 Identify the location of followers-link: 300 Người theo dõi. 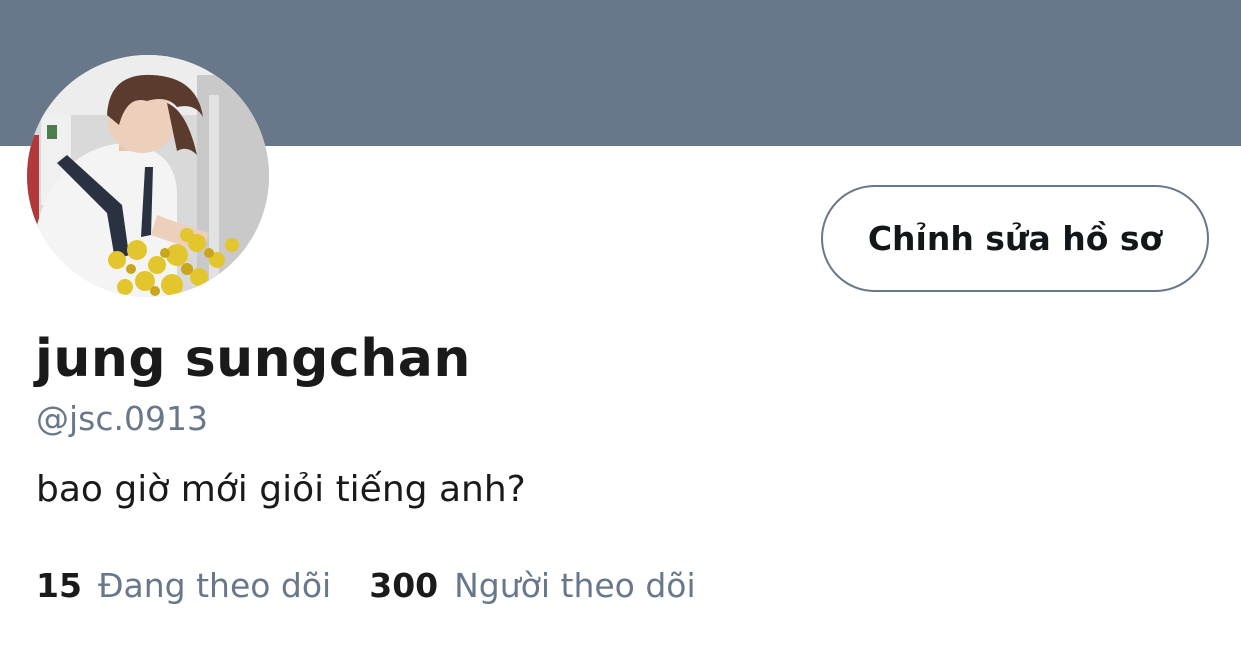
(532, 586).